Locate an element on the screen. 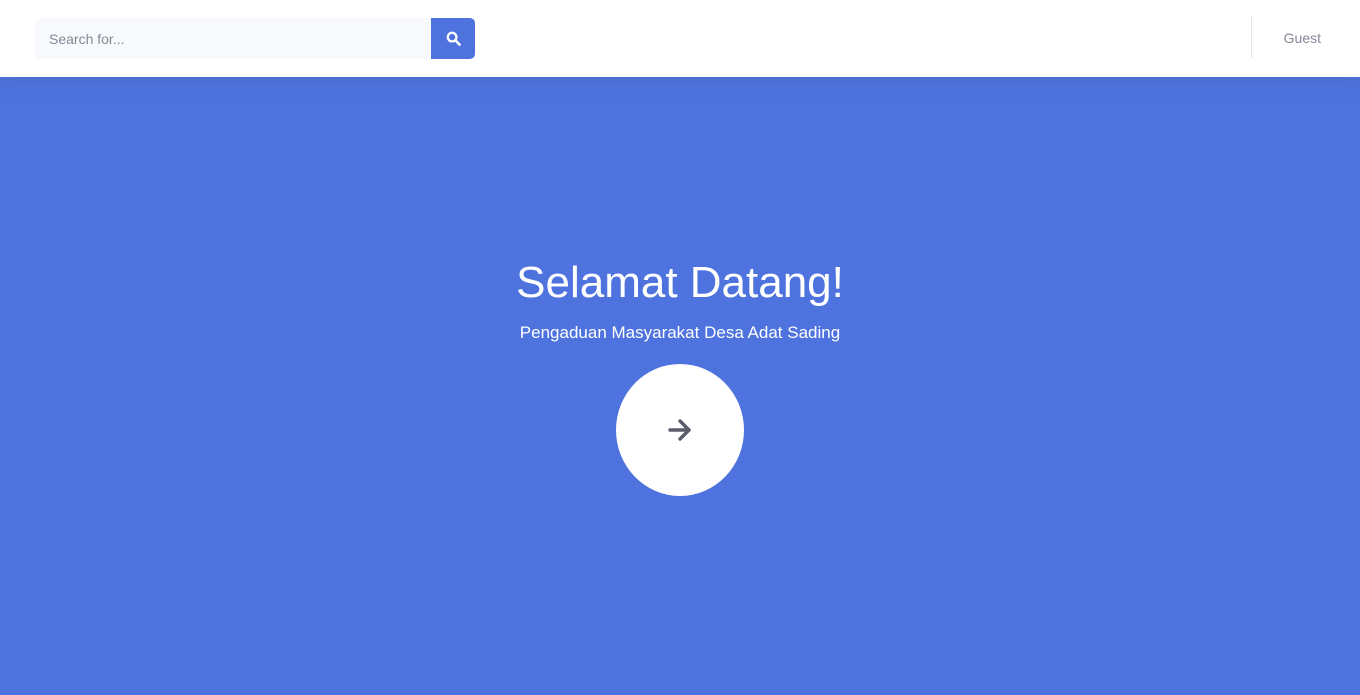 This screenshot has height=695, width=1360. search-bar is located at coordinates (255, 38).